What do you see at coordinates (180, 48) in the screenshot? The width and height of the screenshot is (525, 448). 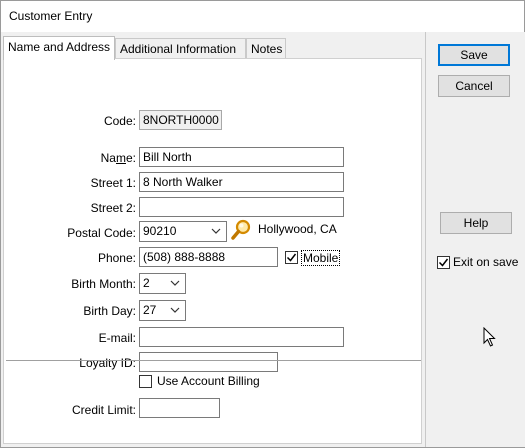 I see `tab-additional-information: Additional Information` at bounding box center [180, 48].